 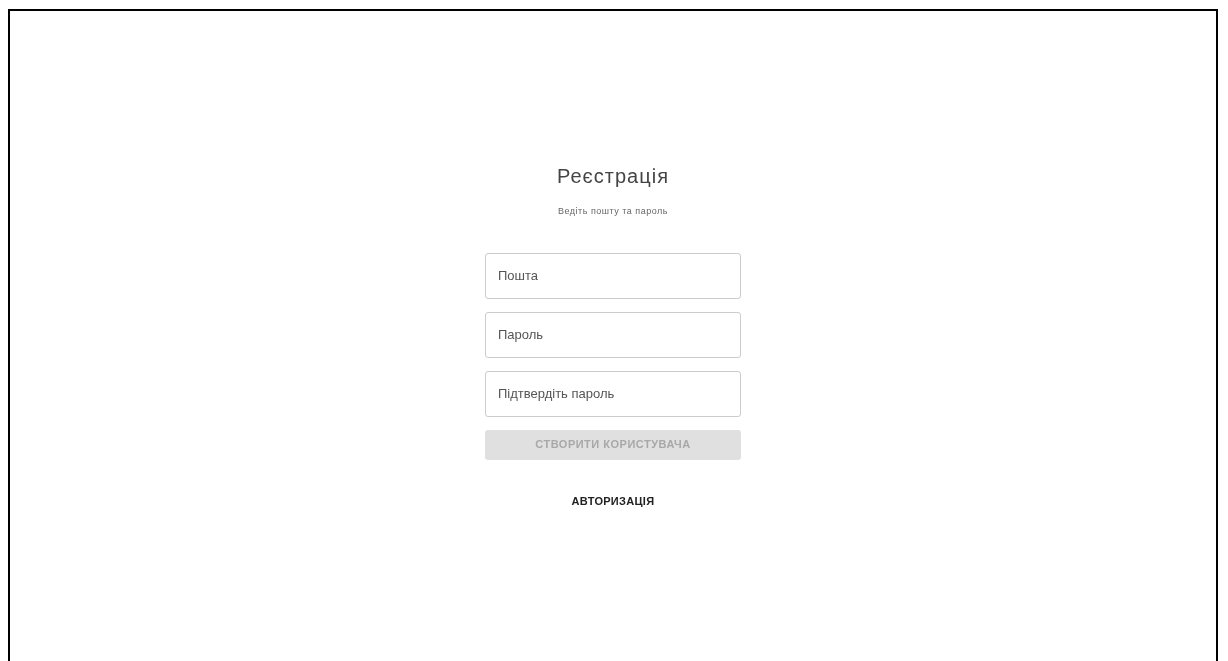 I want to click on page-subtitle: Ведіть пошту та пароль, so click(x=613, y=211).